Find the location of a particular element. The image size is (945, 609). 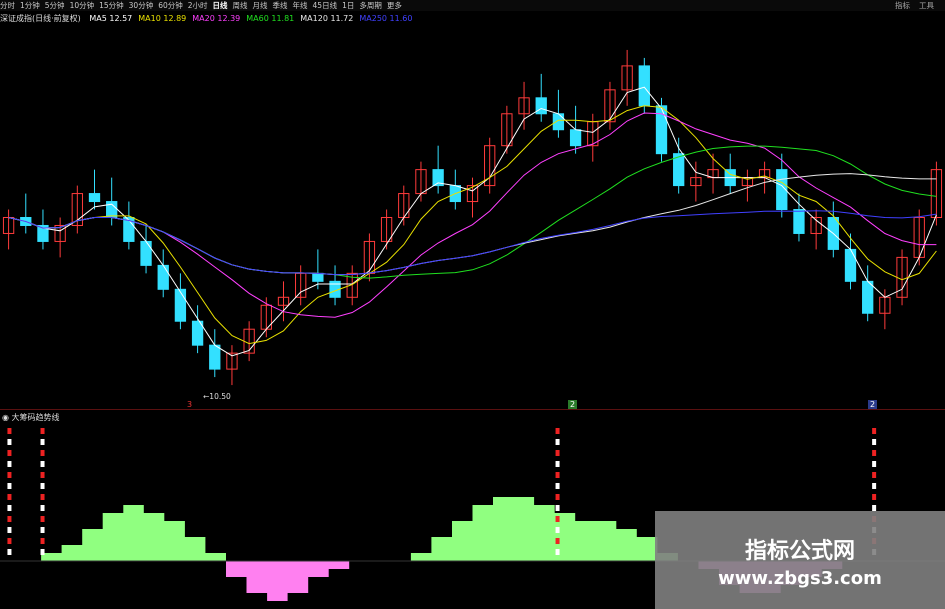

panel-divider is located at coordinates (472, 409).